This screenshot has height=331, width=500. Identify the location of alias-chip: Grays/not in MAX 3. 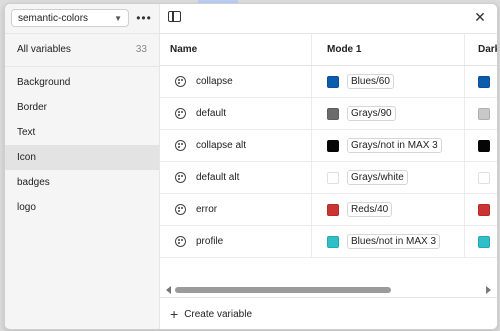
(394, 145).